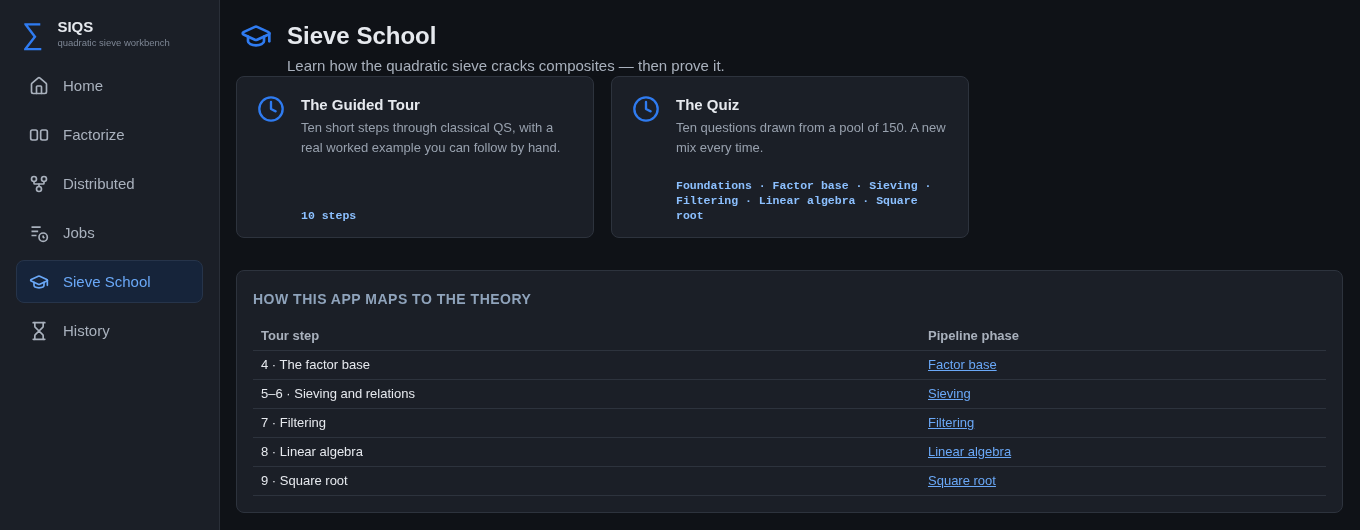  I want to click on nav-item: Sieve School, so click(109, 282).